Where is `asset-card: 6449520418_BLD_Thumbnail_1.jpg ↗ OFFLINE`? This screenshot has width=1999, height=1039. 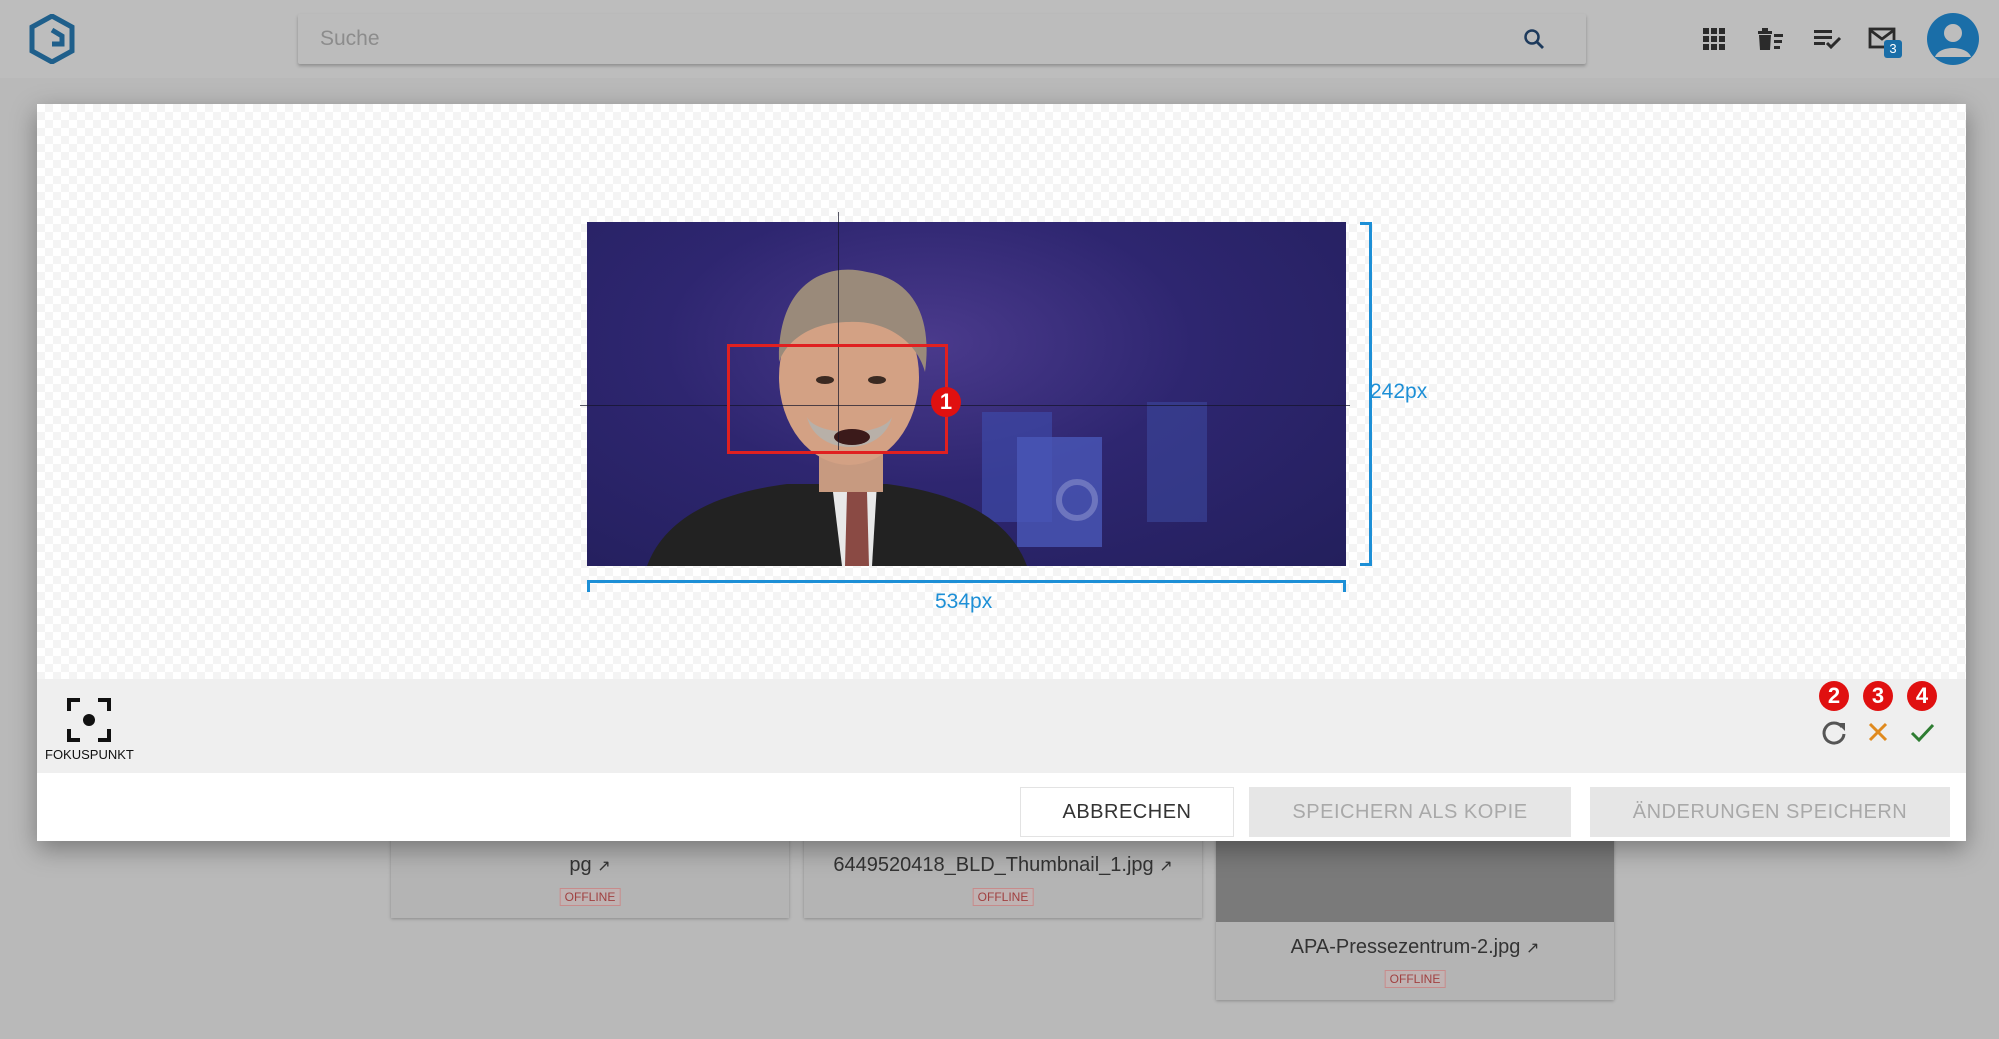
asset-card: 6449520418_BLD_Thumbnail_1.jpg ↗ OFFLINE is located at coordinates (1003, 874).